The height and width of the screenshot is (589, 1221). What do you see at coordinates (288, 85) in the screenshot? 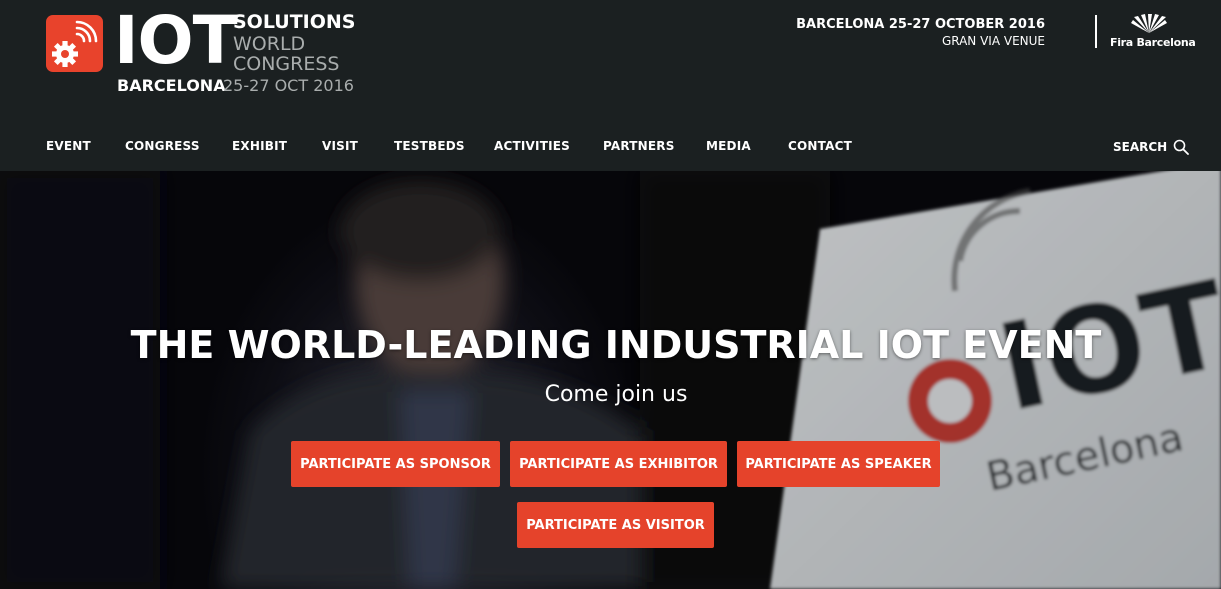
I see `logo-dates-text: 25-27 OCT 2016` at bounding box center [288, 85].